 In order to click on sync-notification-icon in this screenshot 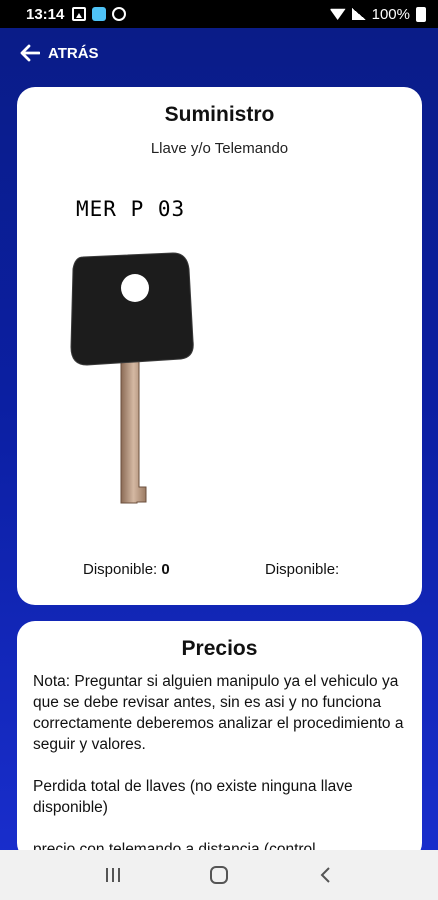, I will do `click(119, 14)`.